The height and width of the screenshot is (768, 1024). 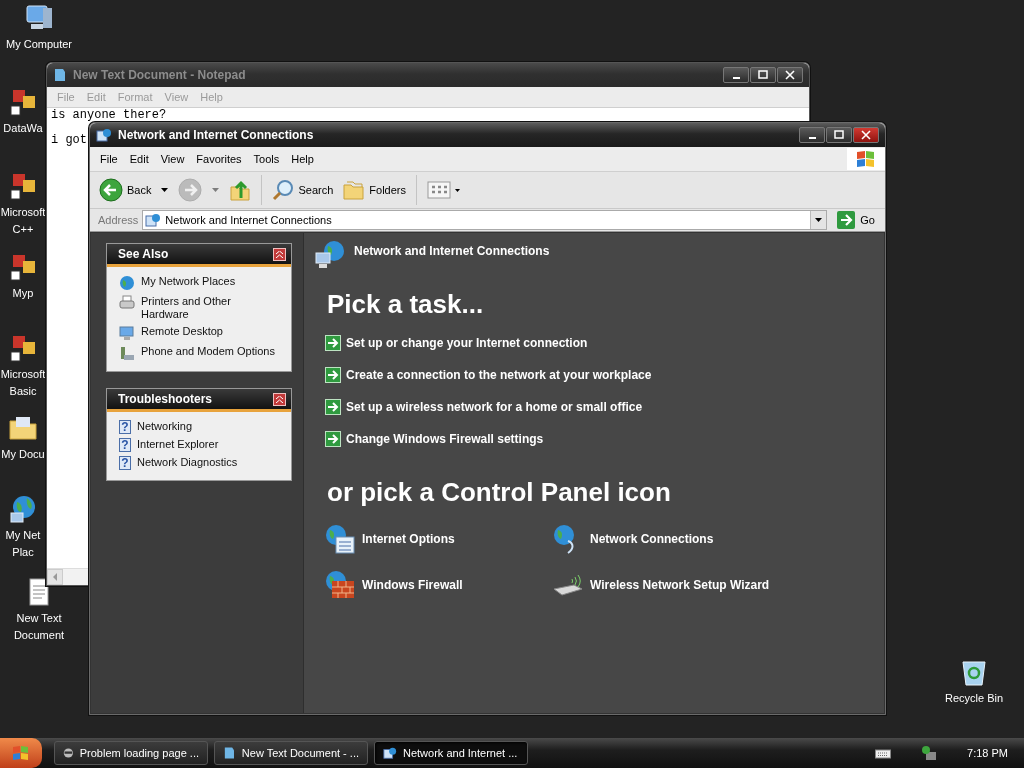 What do you see at coordinates (39, 635) in the screenshot?
I see `desktop-icon-label: Document` at bounding box center [39, 635].